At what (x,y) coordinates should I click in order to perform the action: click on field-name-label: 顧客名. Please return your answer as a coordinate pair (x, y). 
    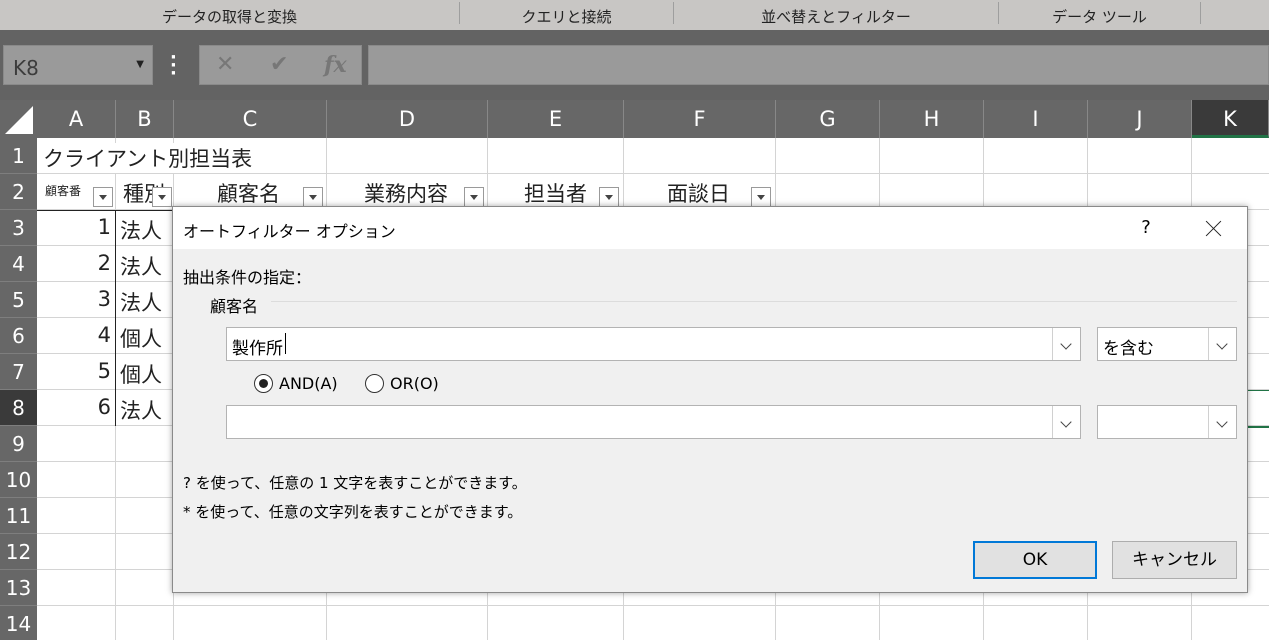
    Looking at the image, I should click on (234, 306).